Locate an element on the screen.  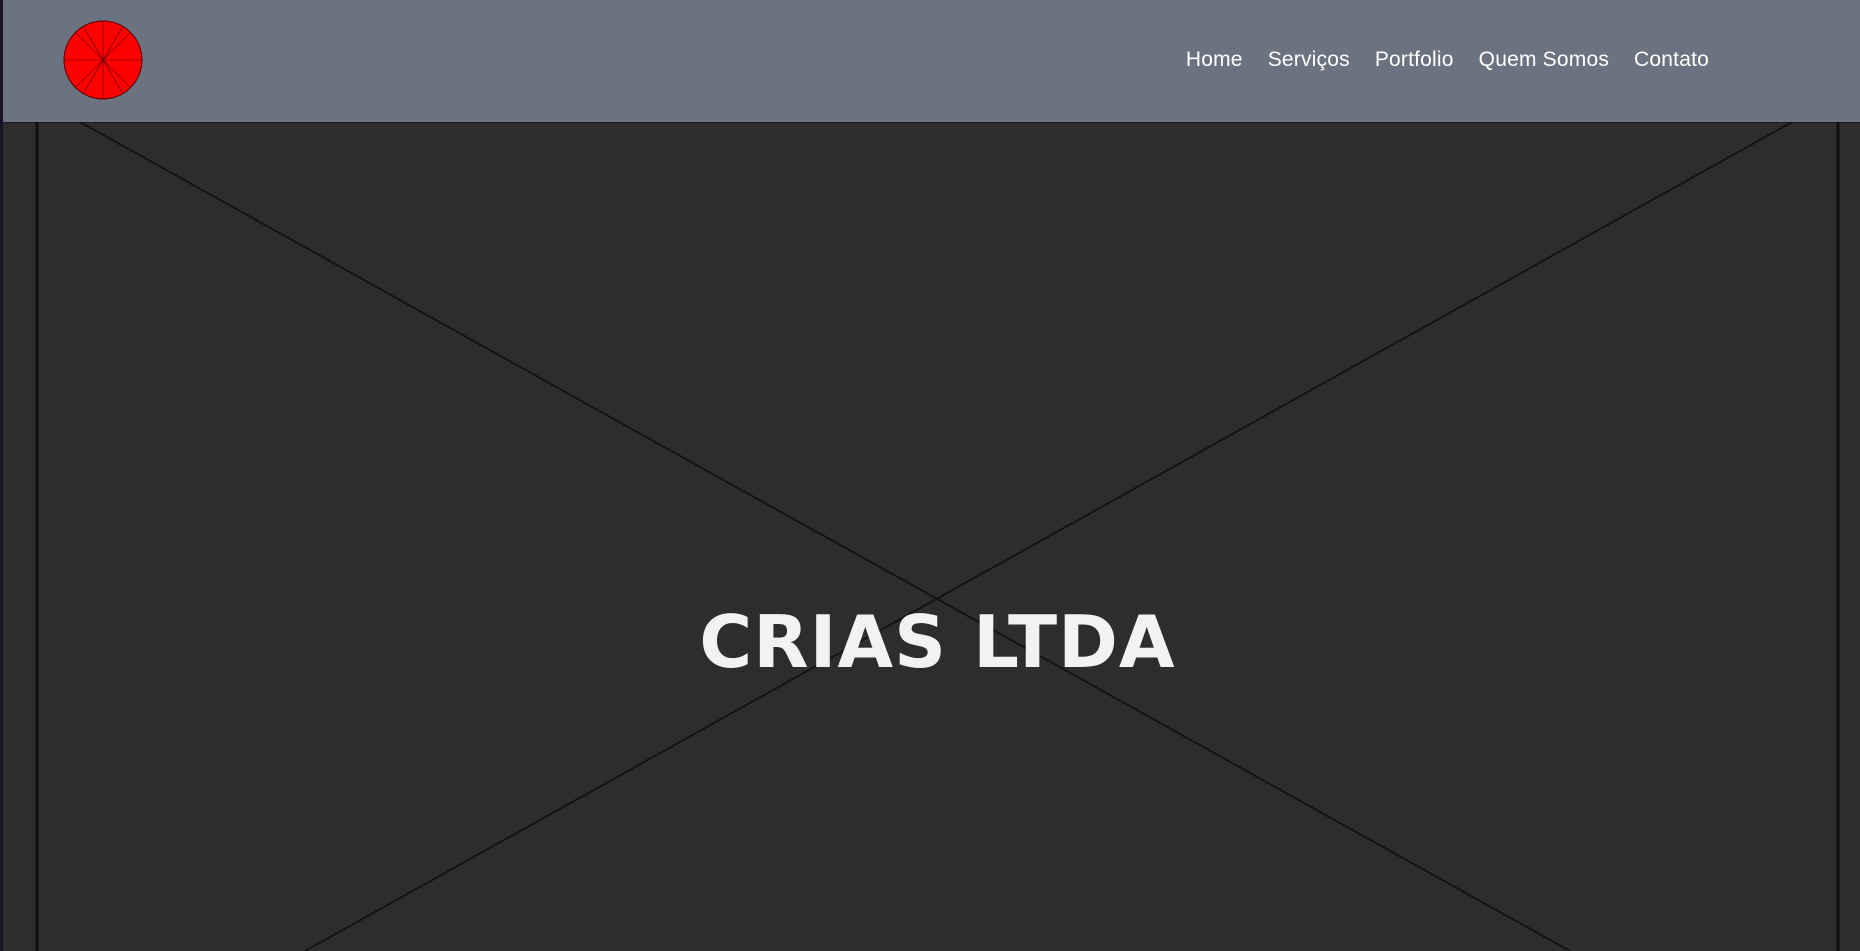
nav-link-servicos: Serviços is located at coordinates (1309, 60).